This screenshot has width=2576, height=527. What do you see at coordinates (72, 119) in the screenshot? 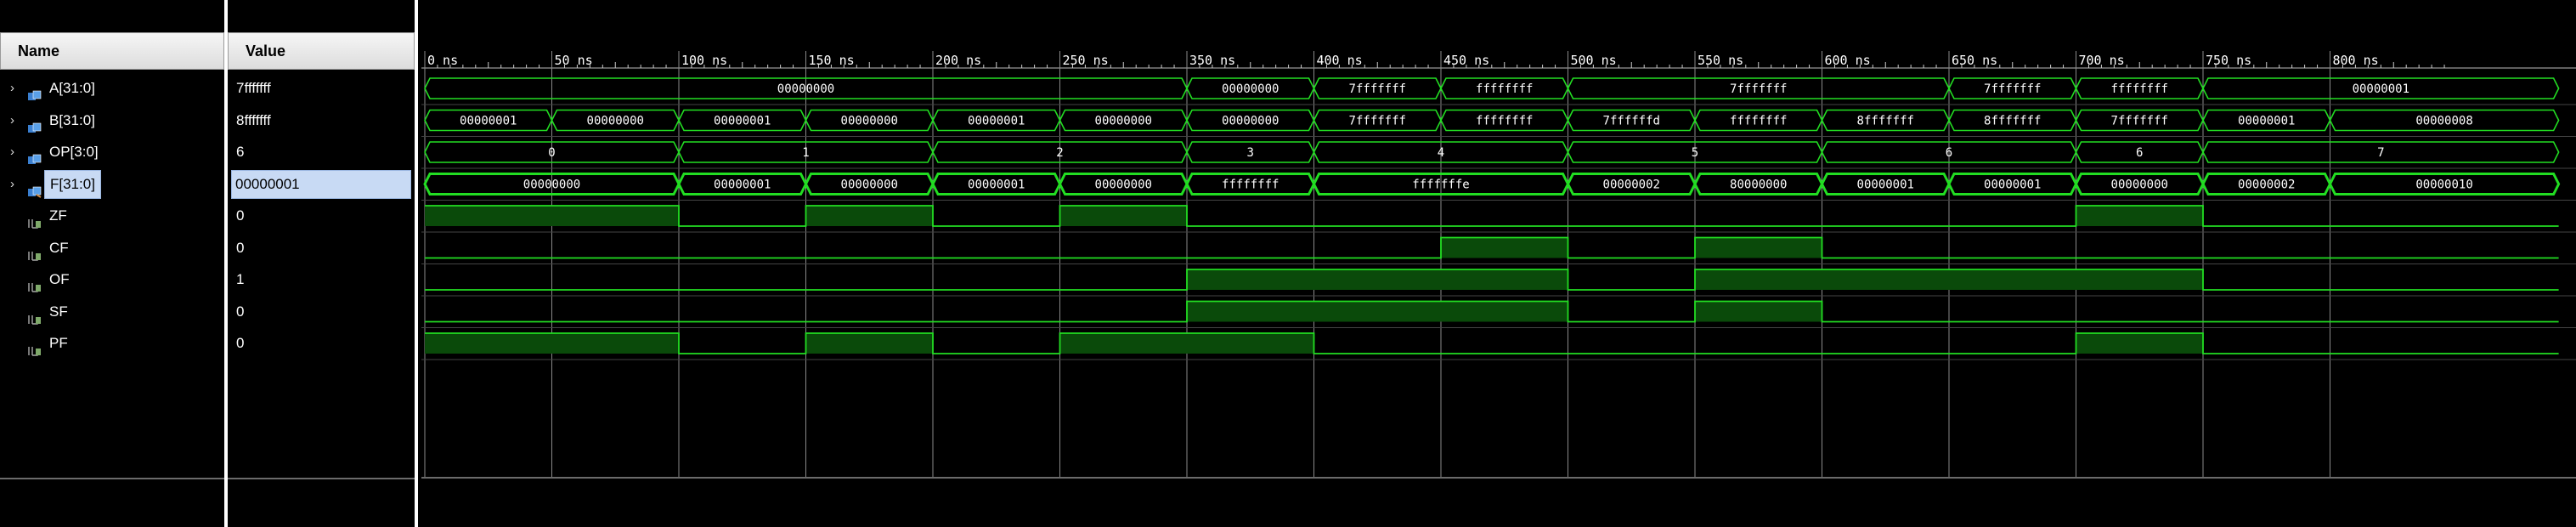
I see `signal-name: B[31:0]` at bounding box center [72, 119].